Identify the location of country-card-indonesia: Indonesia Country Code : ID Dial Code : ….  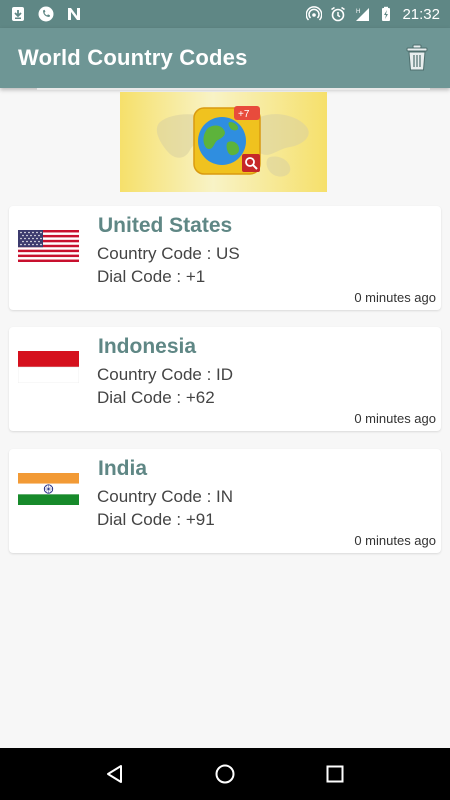
(225, 379).